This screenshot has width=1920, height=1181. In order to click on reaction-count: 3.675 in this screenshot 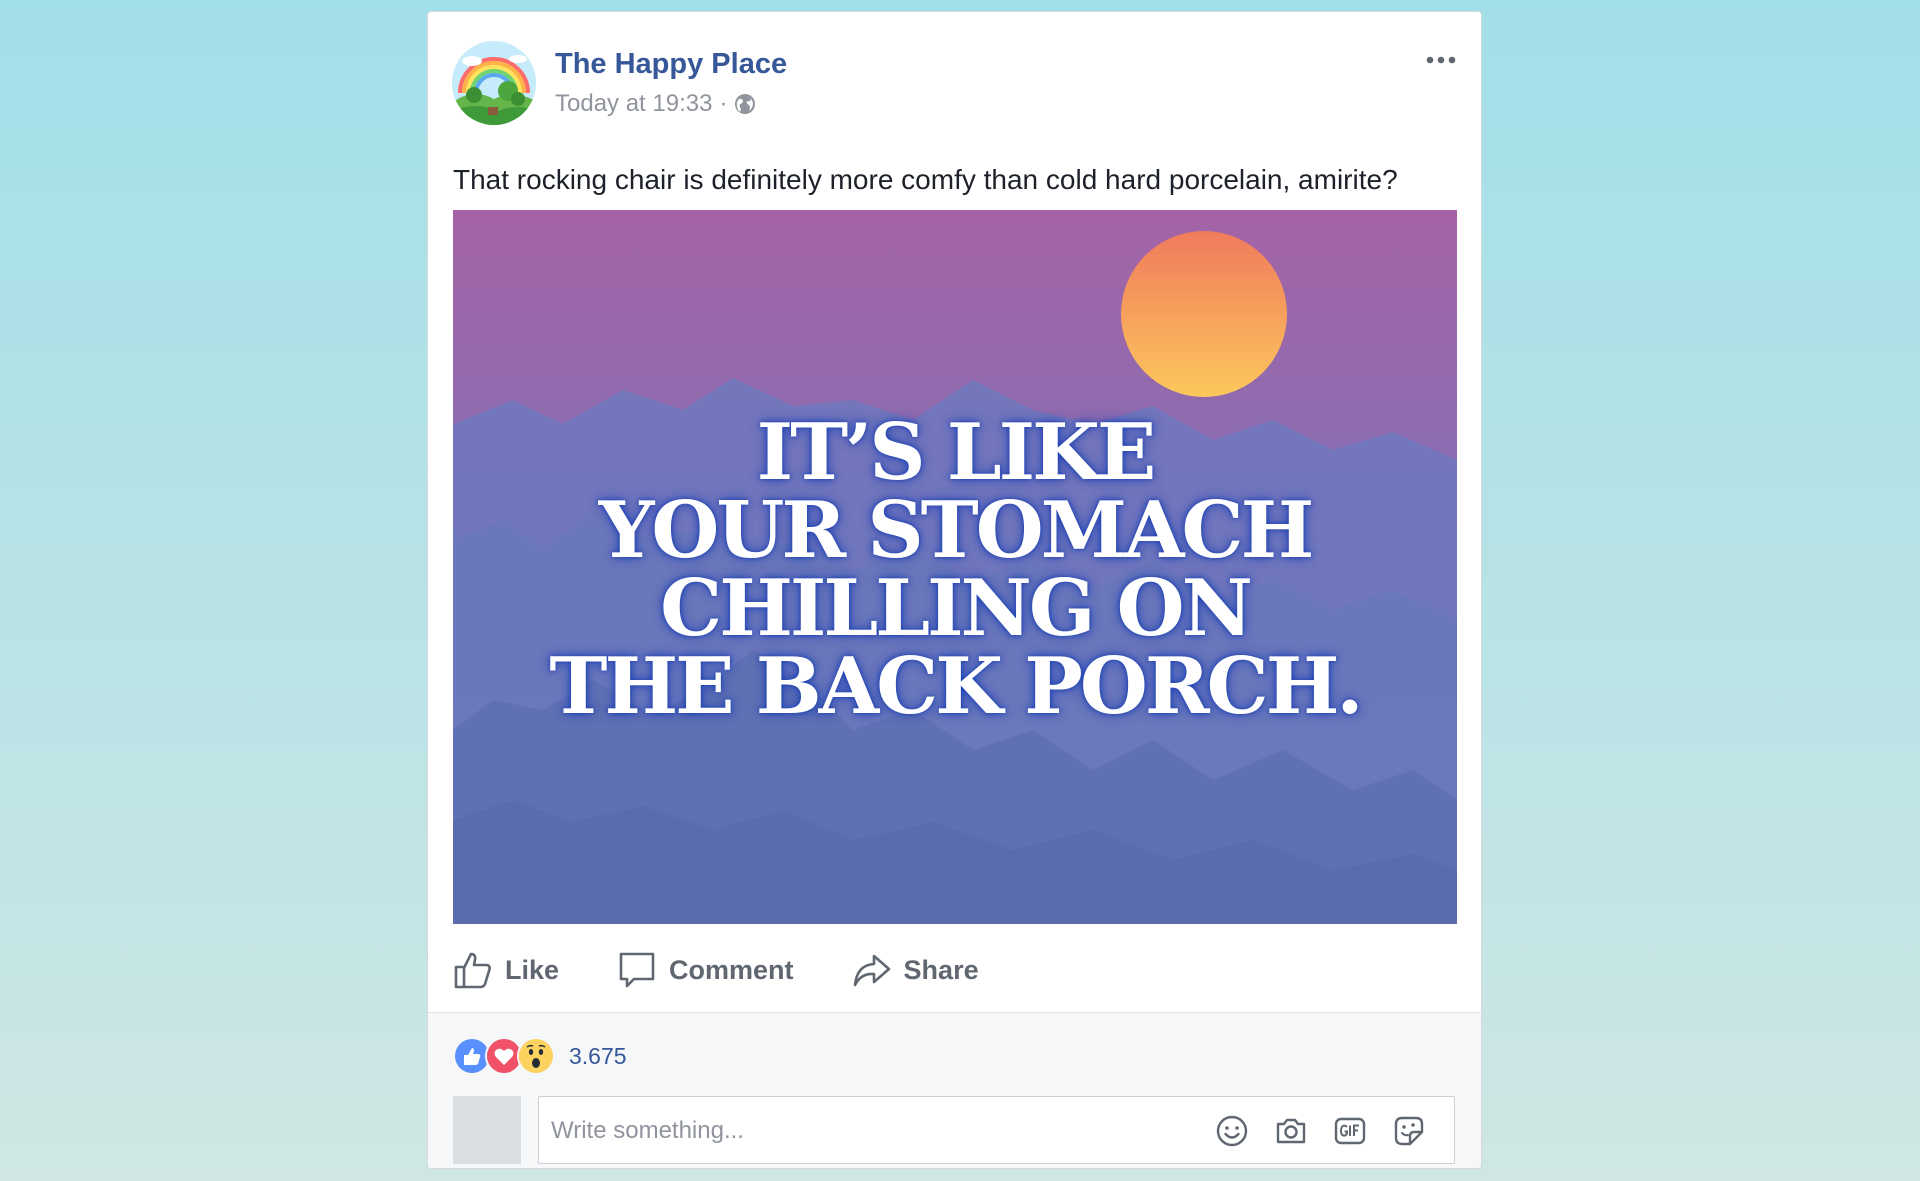, I will do `click(598, 1056)`.